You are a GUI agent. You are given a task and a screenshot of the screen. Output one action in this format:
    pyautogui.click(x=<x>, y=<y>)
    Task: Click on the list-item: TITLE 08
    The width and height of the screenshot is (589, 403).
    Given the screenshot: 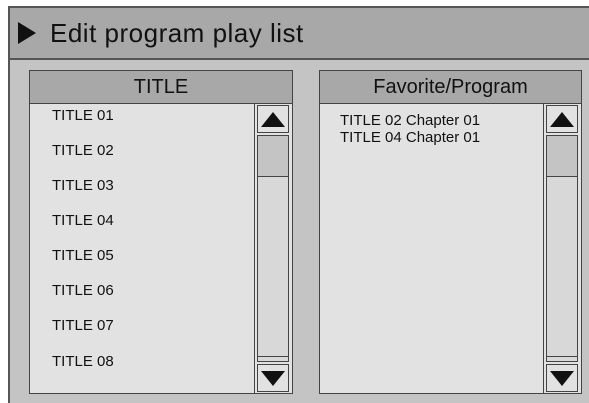 What is the action you would take?
    pyautogui.click(x=83, y=362)
    